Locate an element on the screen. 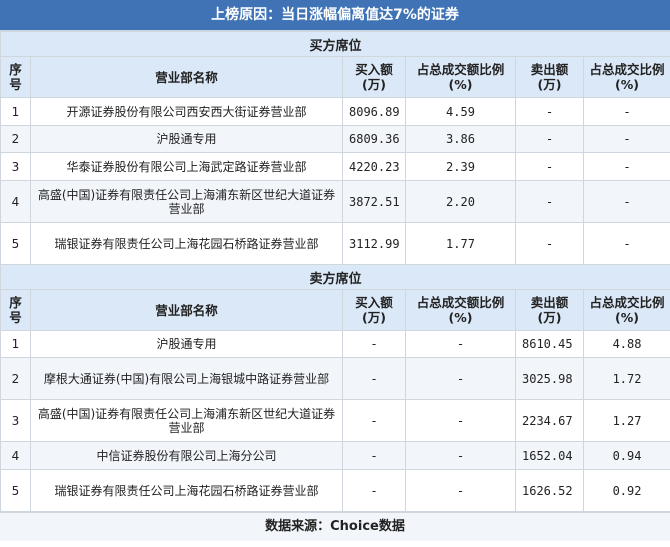 The height and width of the screenshot is (547, 670). row-buy-pct: 4.59 is located at coordinates (460, 111).